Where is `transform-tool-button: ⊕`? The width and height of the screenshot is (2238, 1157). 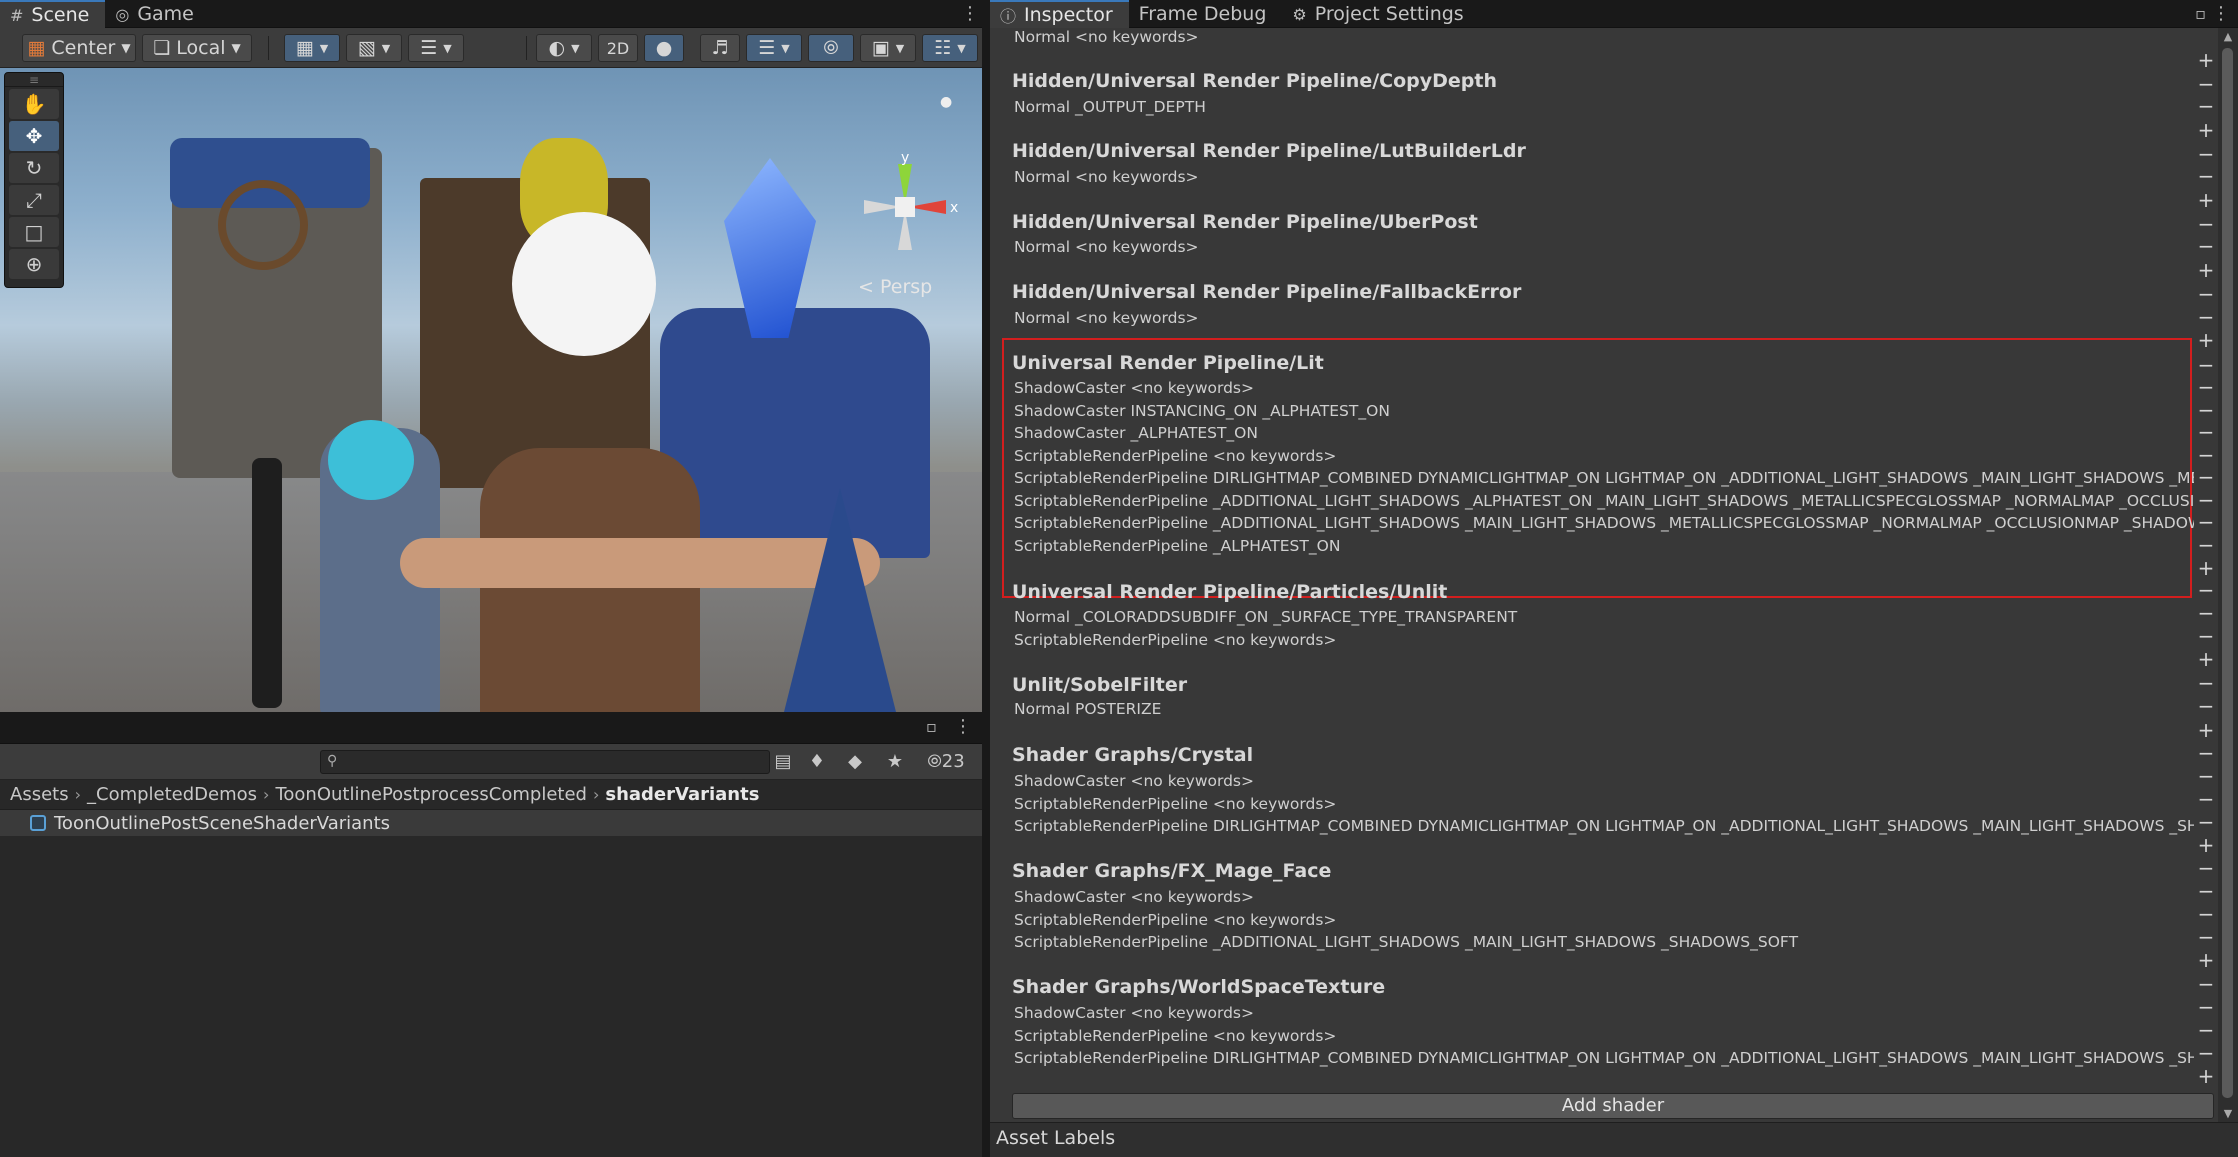
transform-tool-button: ⊕ is located at coordinates (34, 264).